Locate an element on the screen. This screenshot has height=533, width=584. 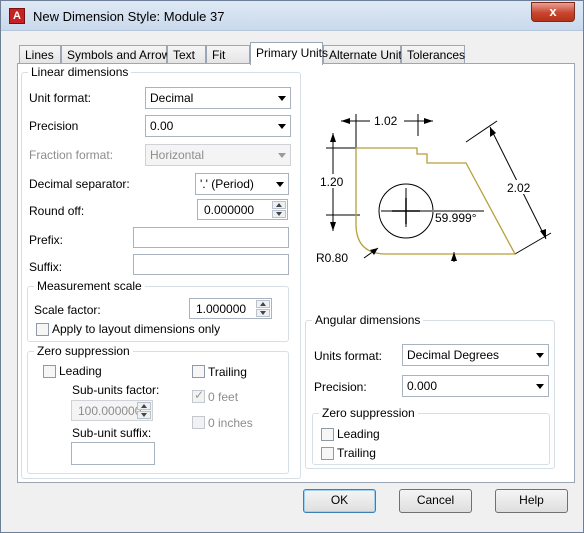
preview-dim-radius: R0.80 is located at coordinates (332, 258).